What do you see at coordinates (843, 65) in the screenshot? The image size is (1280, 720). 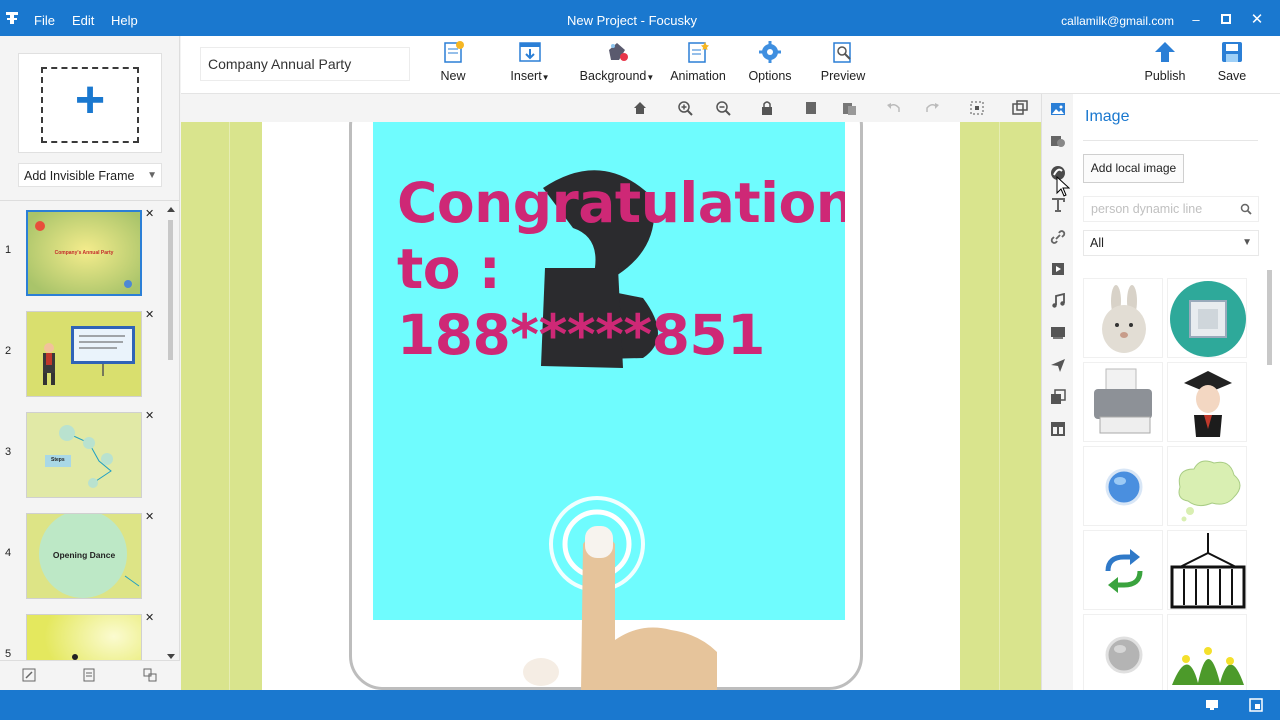 I see `preview-button: Preview` at bounding box center [843, 65].